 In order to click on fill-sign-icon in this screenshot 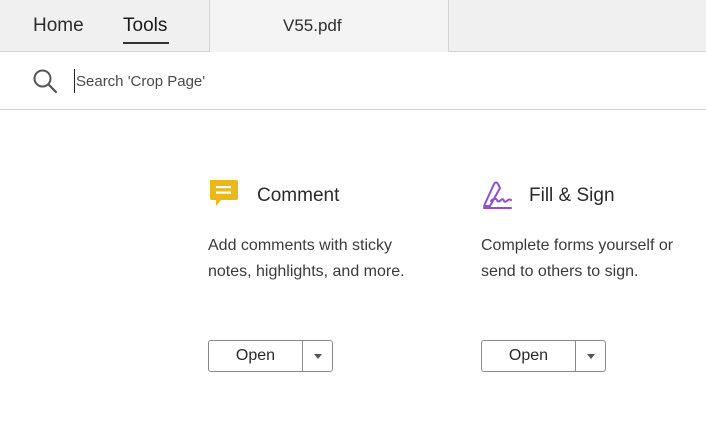, I will do `click(497, 195)`.